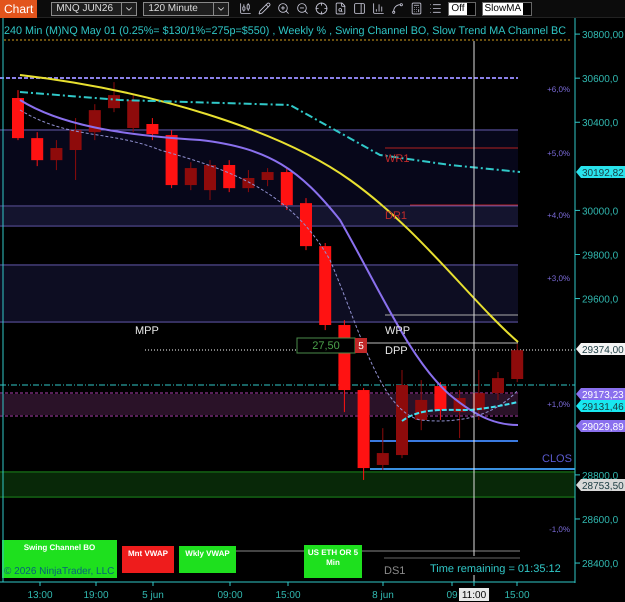  What do you see at coordinates (600, 124) in the screenshot?
I see `price-tick: 30400,0` at bounding box center [600, 124].